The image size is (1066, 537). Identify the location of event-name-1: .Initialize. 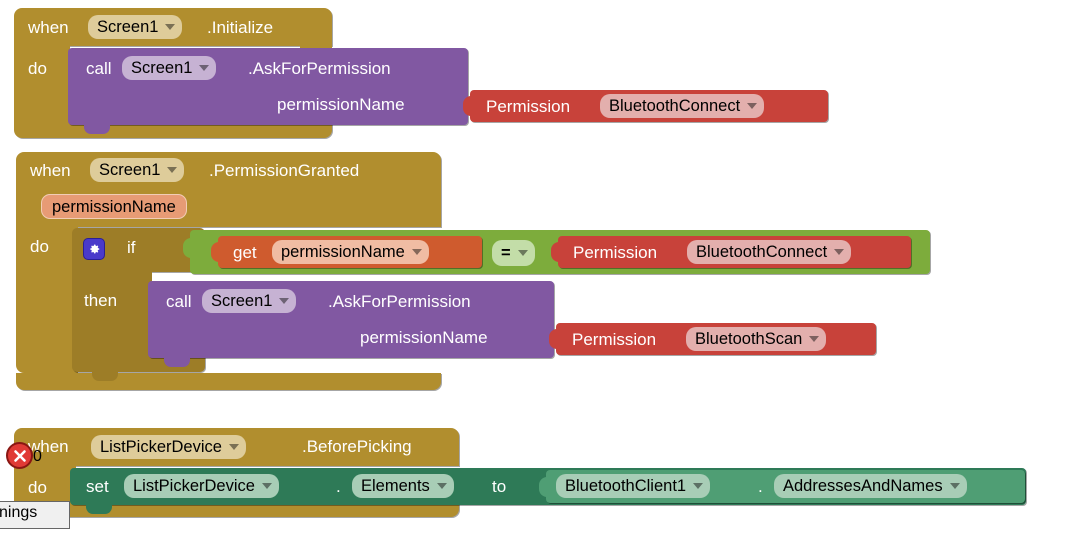
(240, 27).